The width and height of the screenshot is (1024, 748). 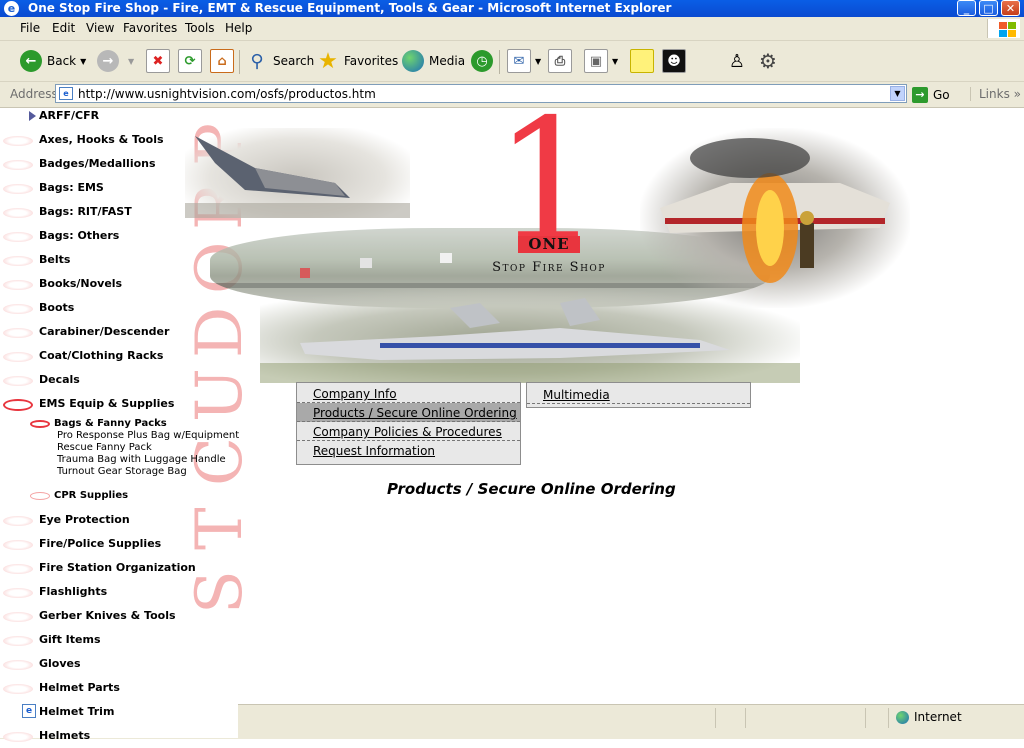 I want to click on user-button: ♙, so click(x=737, y=61).